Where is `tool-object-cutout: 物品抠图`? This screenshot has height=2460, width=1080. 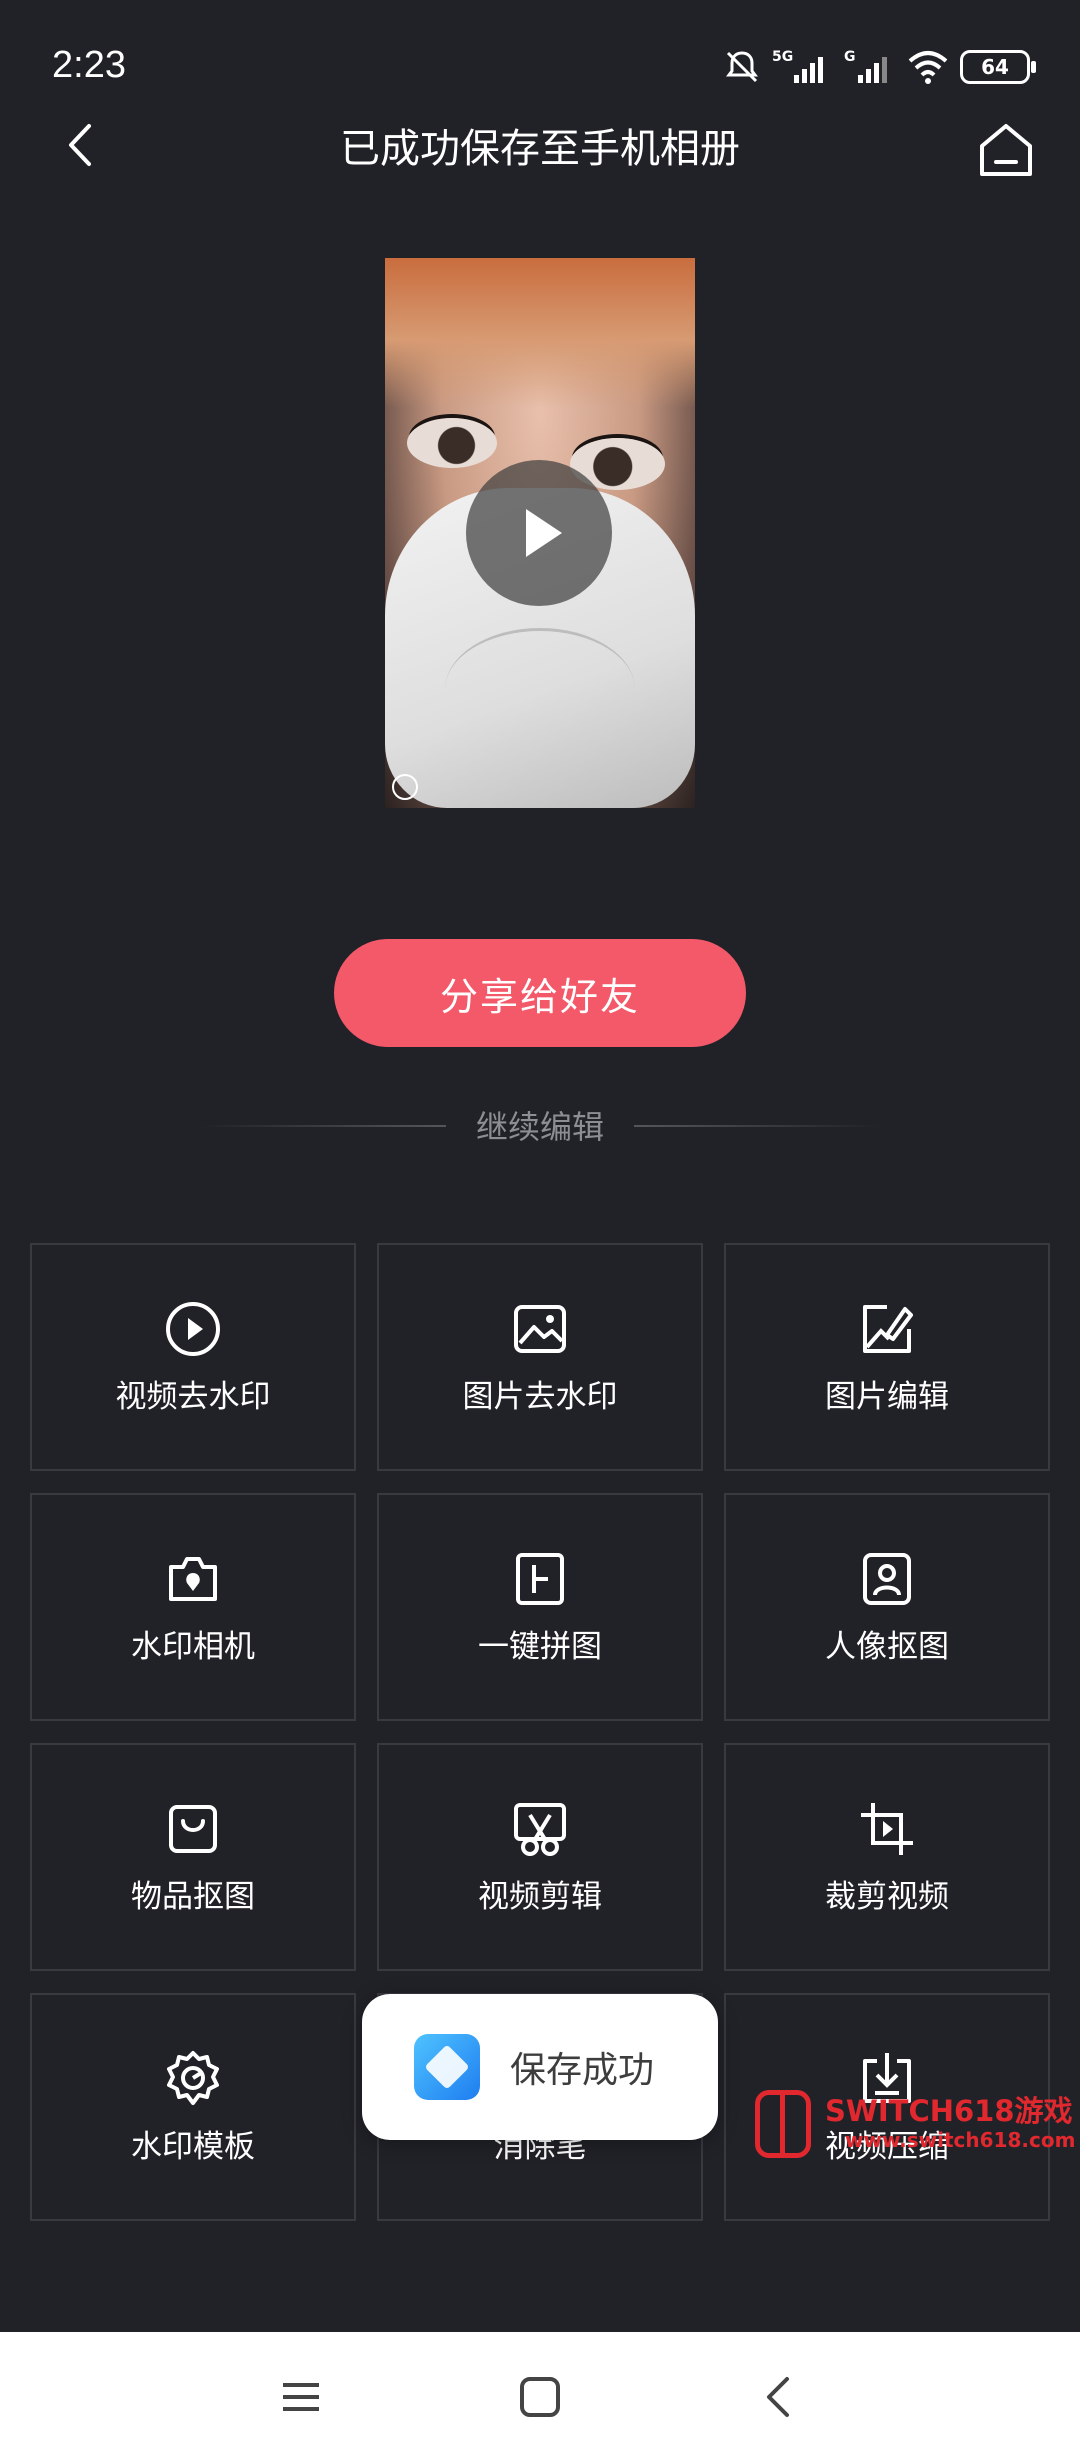
tool-object-cutout: 物品抠图 is located at coordinates (193, 1857).